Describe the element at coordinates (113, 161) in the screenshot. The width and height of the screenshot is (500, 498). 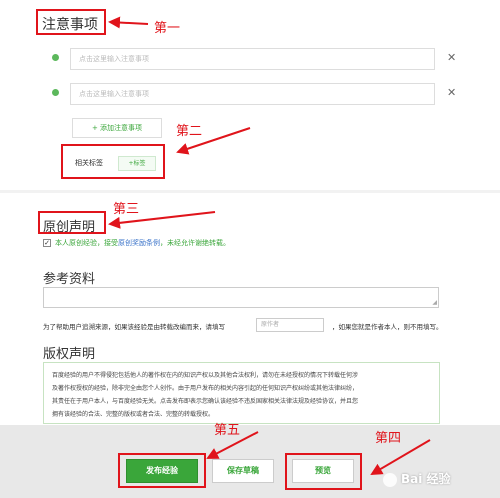
I see `highlight-box-tags` at that location.